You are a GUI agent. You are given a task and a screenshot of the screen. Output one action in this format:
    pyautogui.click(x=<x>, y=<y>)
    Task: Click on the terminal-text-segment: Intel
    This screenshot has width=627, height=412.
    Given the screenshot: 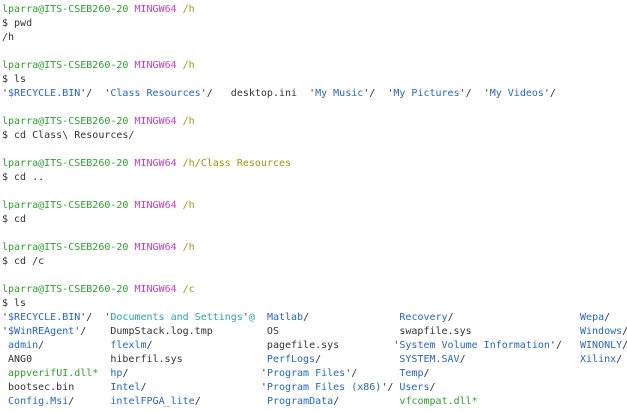 What is the action you would take?
    pyautogui.click(x=125, y=387)
    